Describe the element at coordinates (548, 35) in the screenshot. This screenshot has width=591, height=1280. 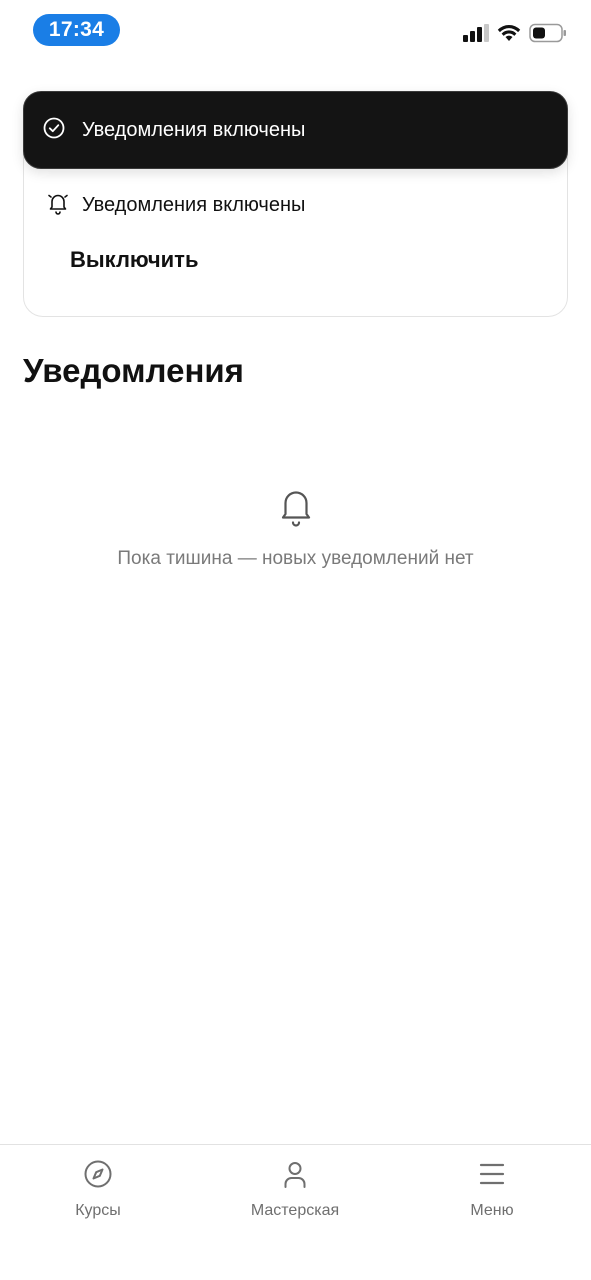
I see `battery-icon` at that location.